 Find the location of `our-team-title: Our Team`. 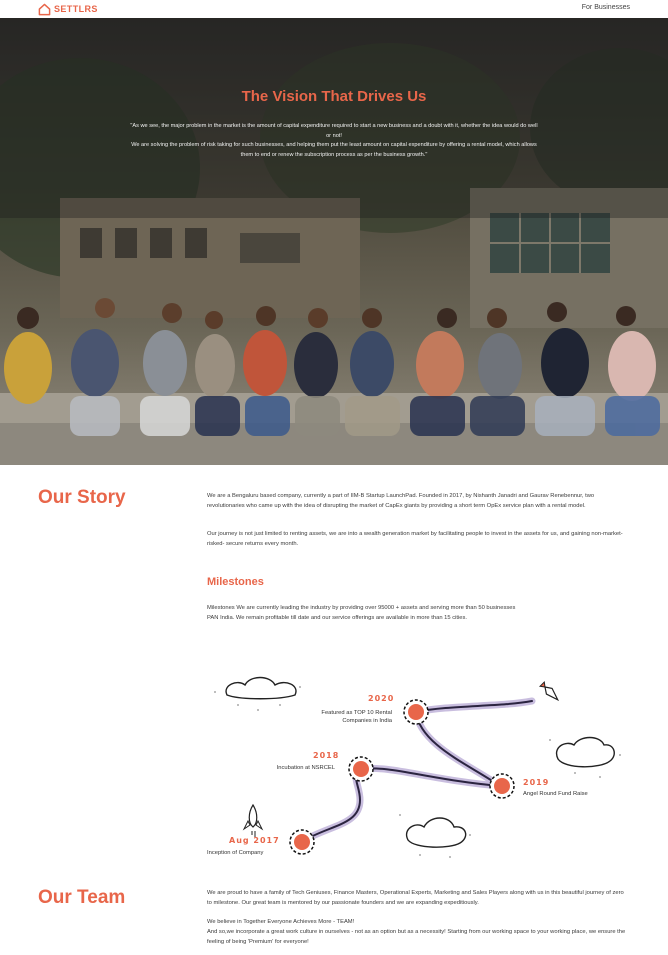

our-team-title: Our Team is located at coordinates (82, 897).